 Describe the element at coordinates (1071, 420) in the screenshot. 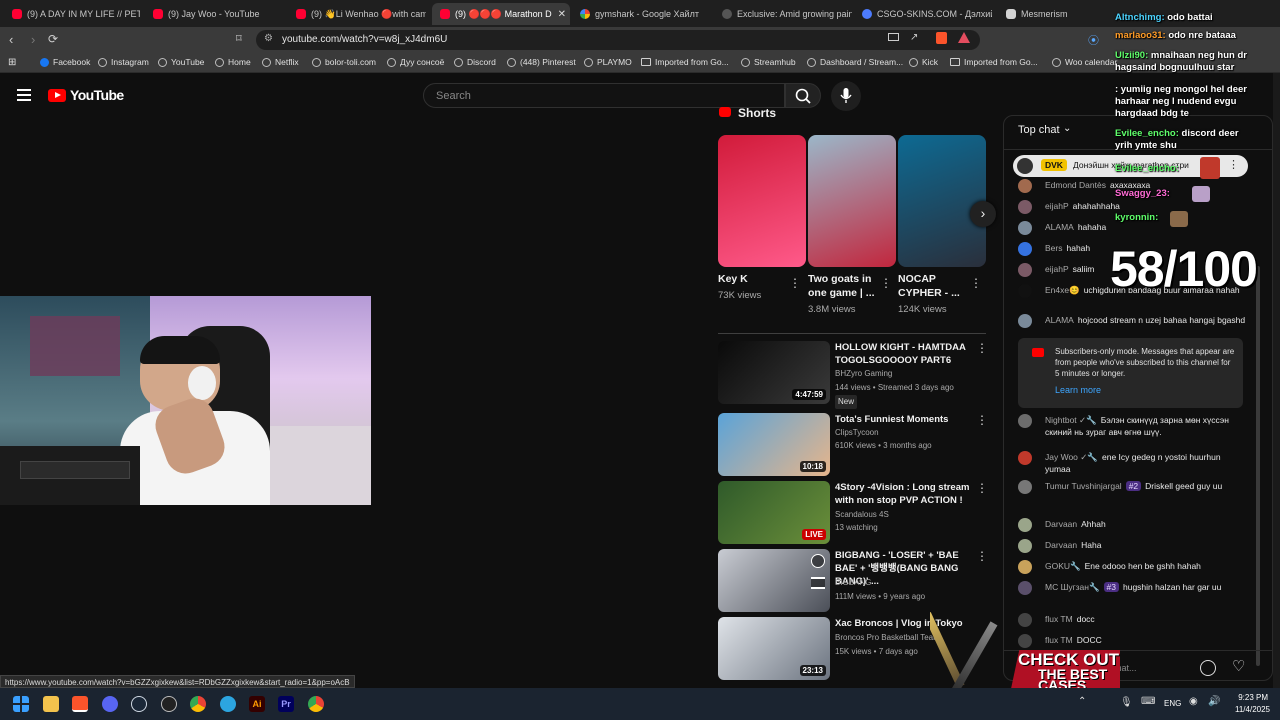

I see `chat-author: Nightbot ✓🔧` at that location.